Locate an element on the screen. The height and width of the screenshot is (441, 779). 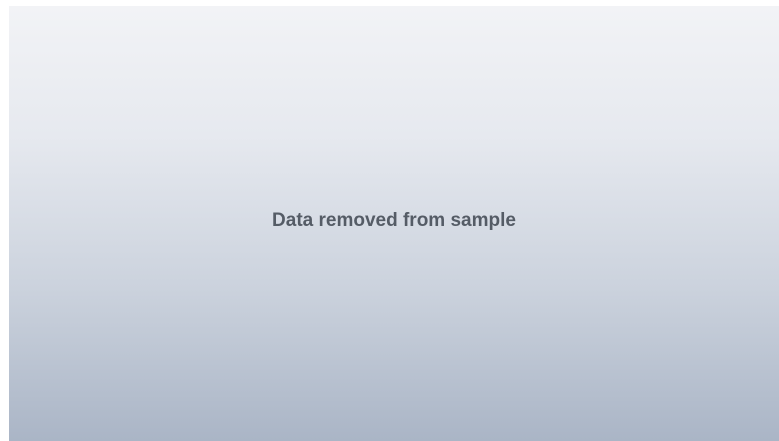
placeholder-message: Data removed from sample is located at coordinates (394, 220).